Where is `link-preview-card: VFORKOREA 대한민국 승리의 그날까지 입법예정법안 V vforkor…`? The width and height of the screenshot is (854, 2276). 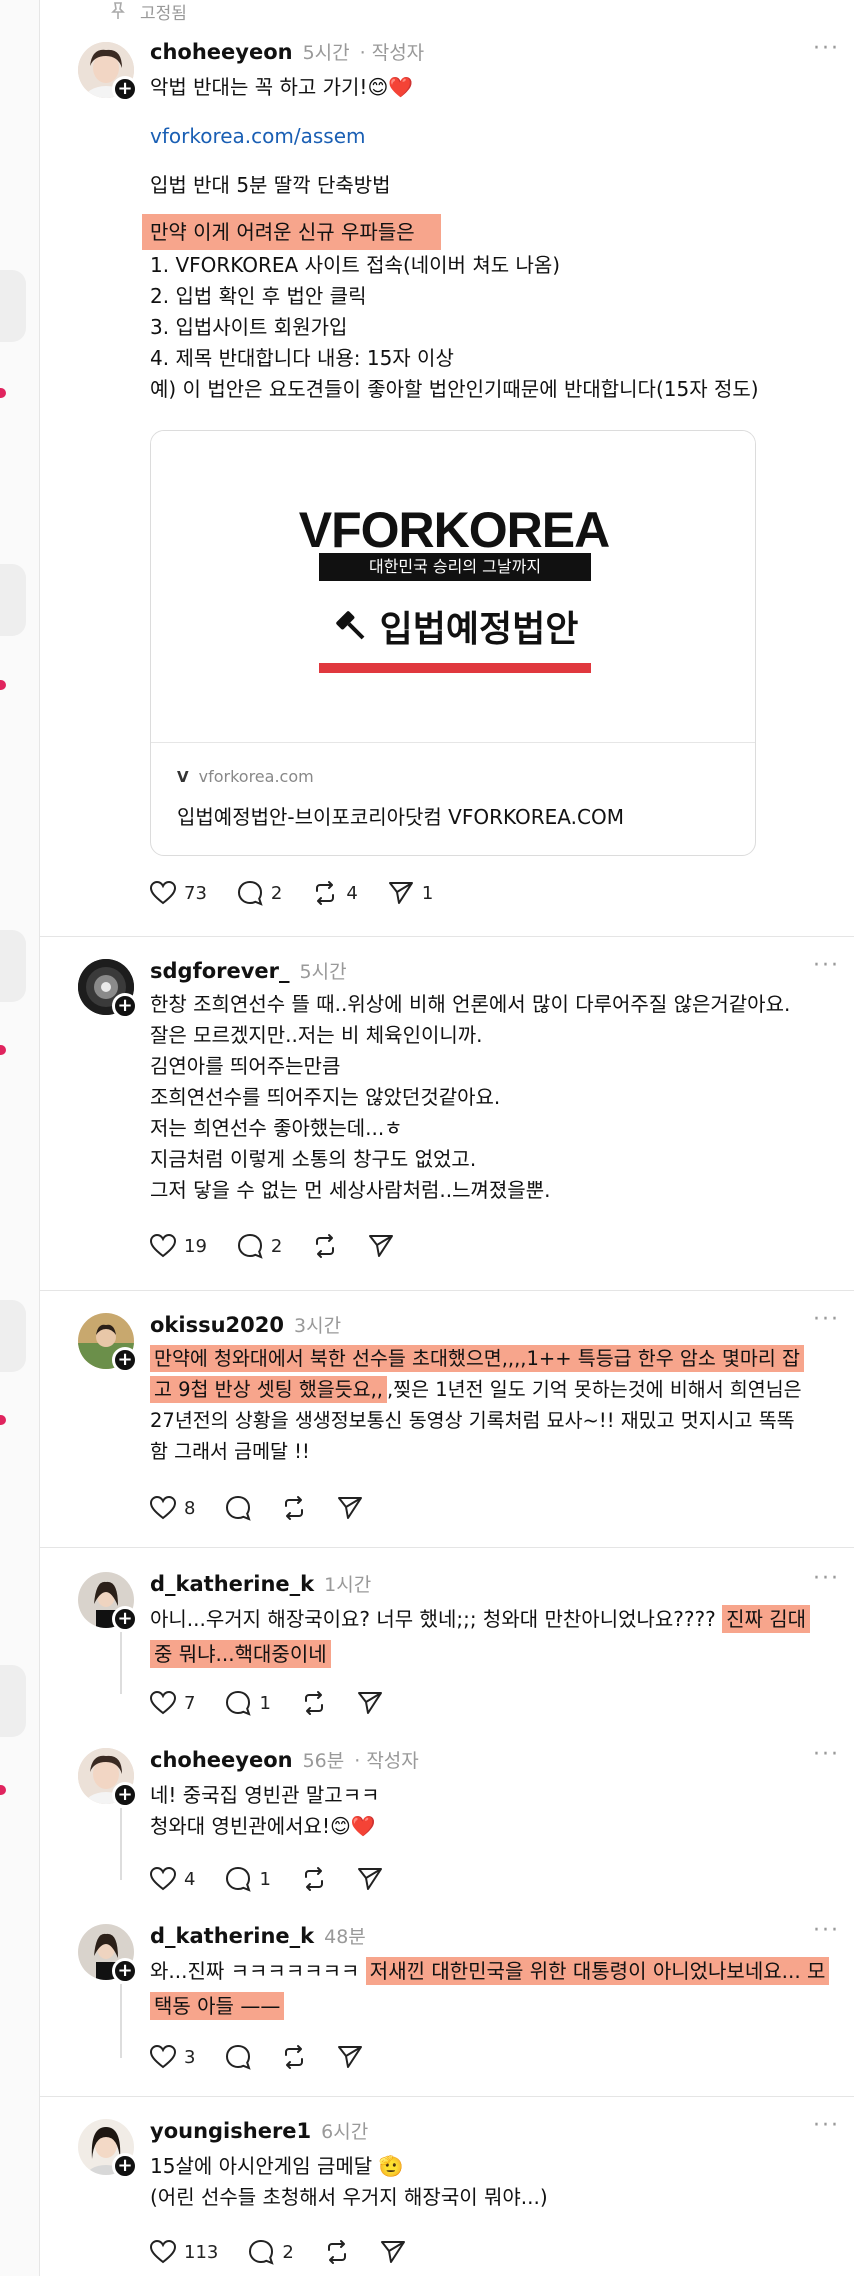 link-preview-card: VFORKOREA 대한민국 승리의 그날까지 입법예정법안 V vforkor… is located at coordinates (453, 643).